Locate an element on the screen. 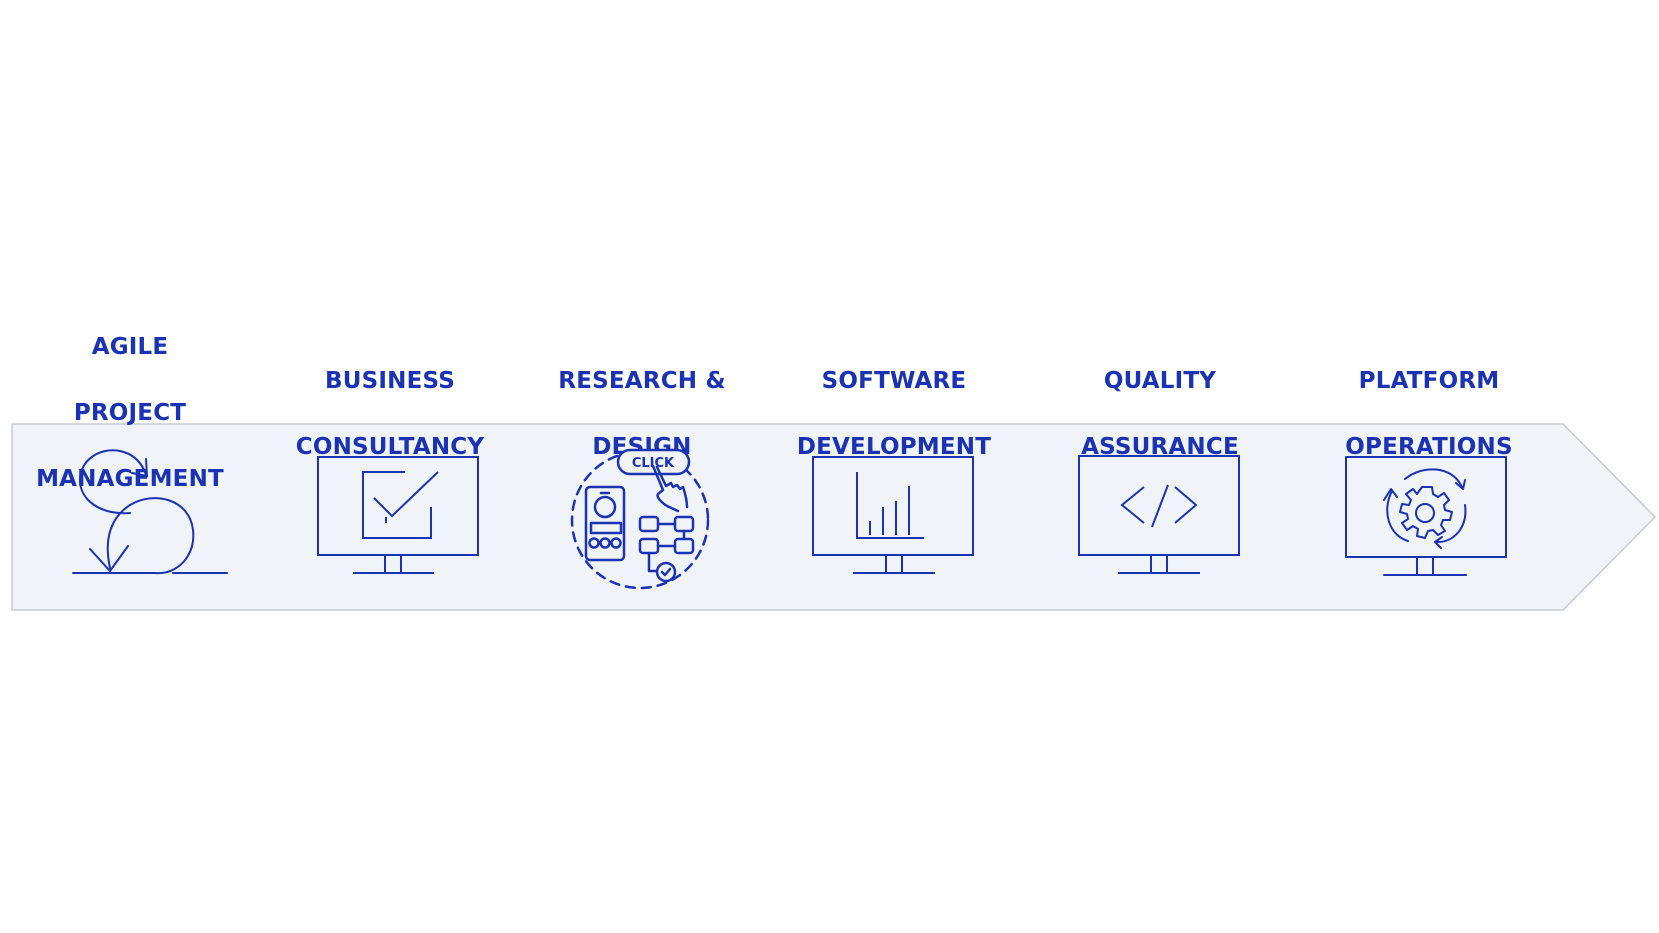 Image resolution: width=1659 pixels, height=933 pixels. monitor-bar-chart-icon is located at coordinates (893, 517).